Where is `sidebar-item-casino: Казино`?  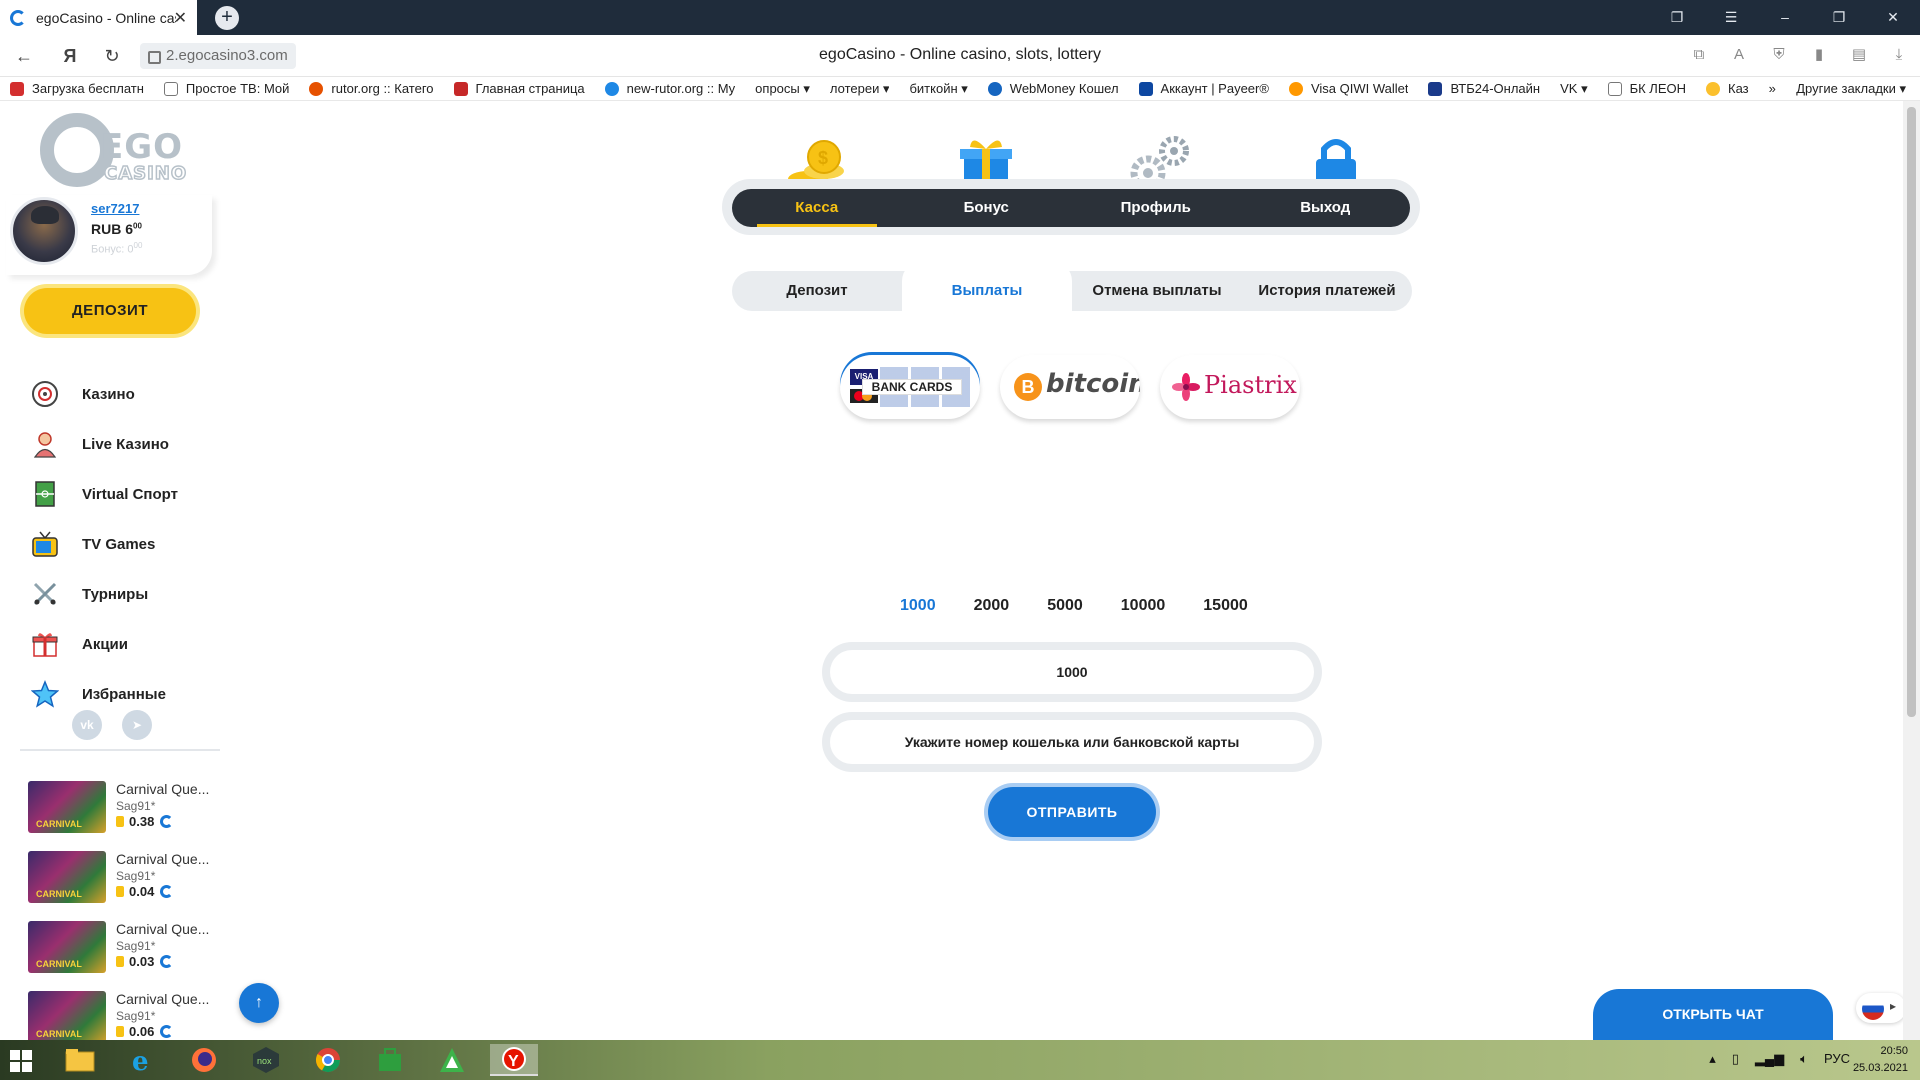
sidebar-item-casino: Казино is located at coordinates (104, 394).